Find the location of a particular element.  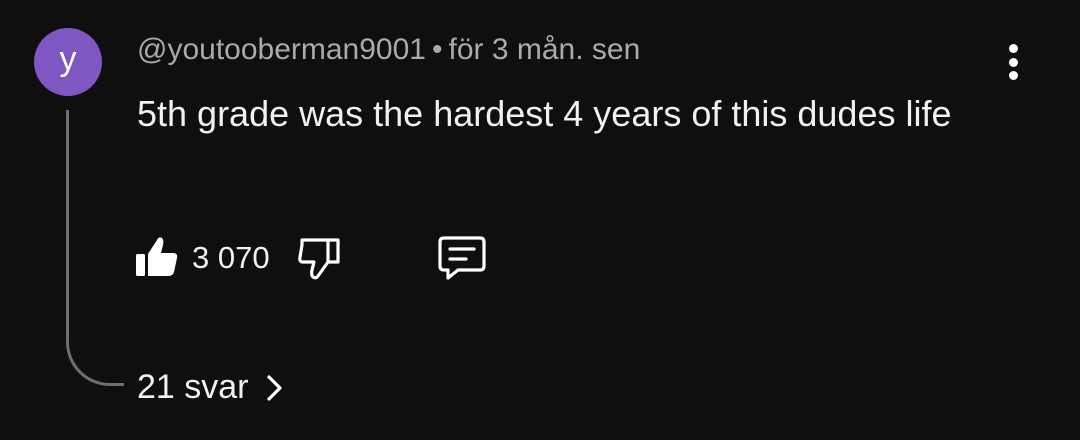

like-count: 3 070 is located at coordinates (231, 257).